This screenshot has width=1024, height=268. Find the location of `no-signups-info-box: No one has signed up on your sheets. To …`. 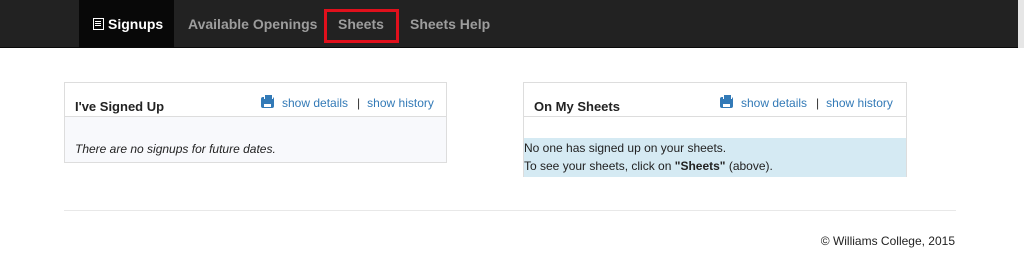

no-signups-info-box: No one has signed up on your sheets. To … is located at coordinates (715, 157).